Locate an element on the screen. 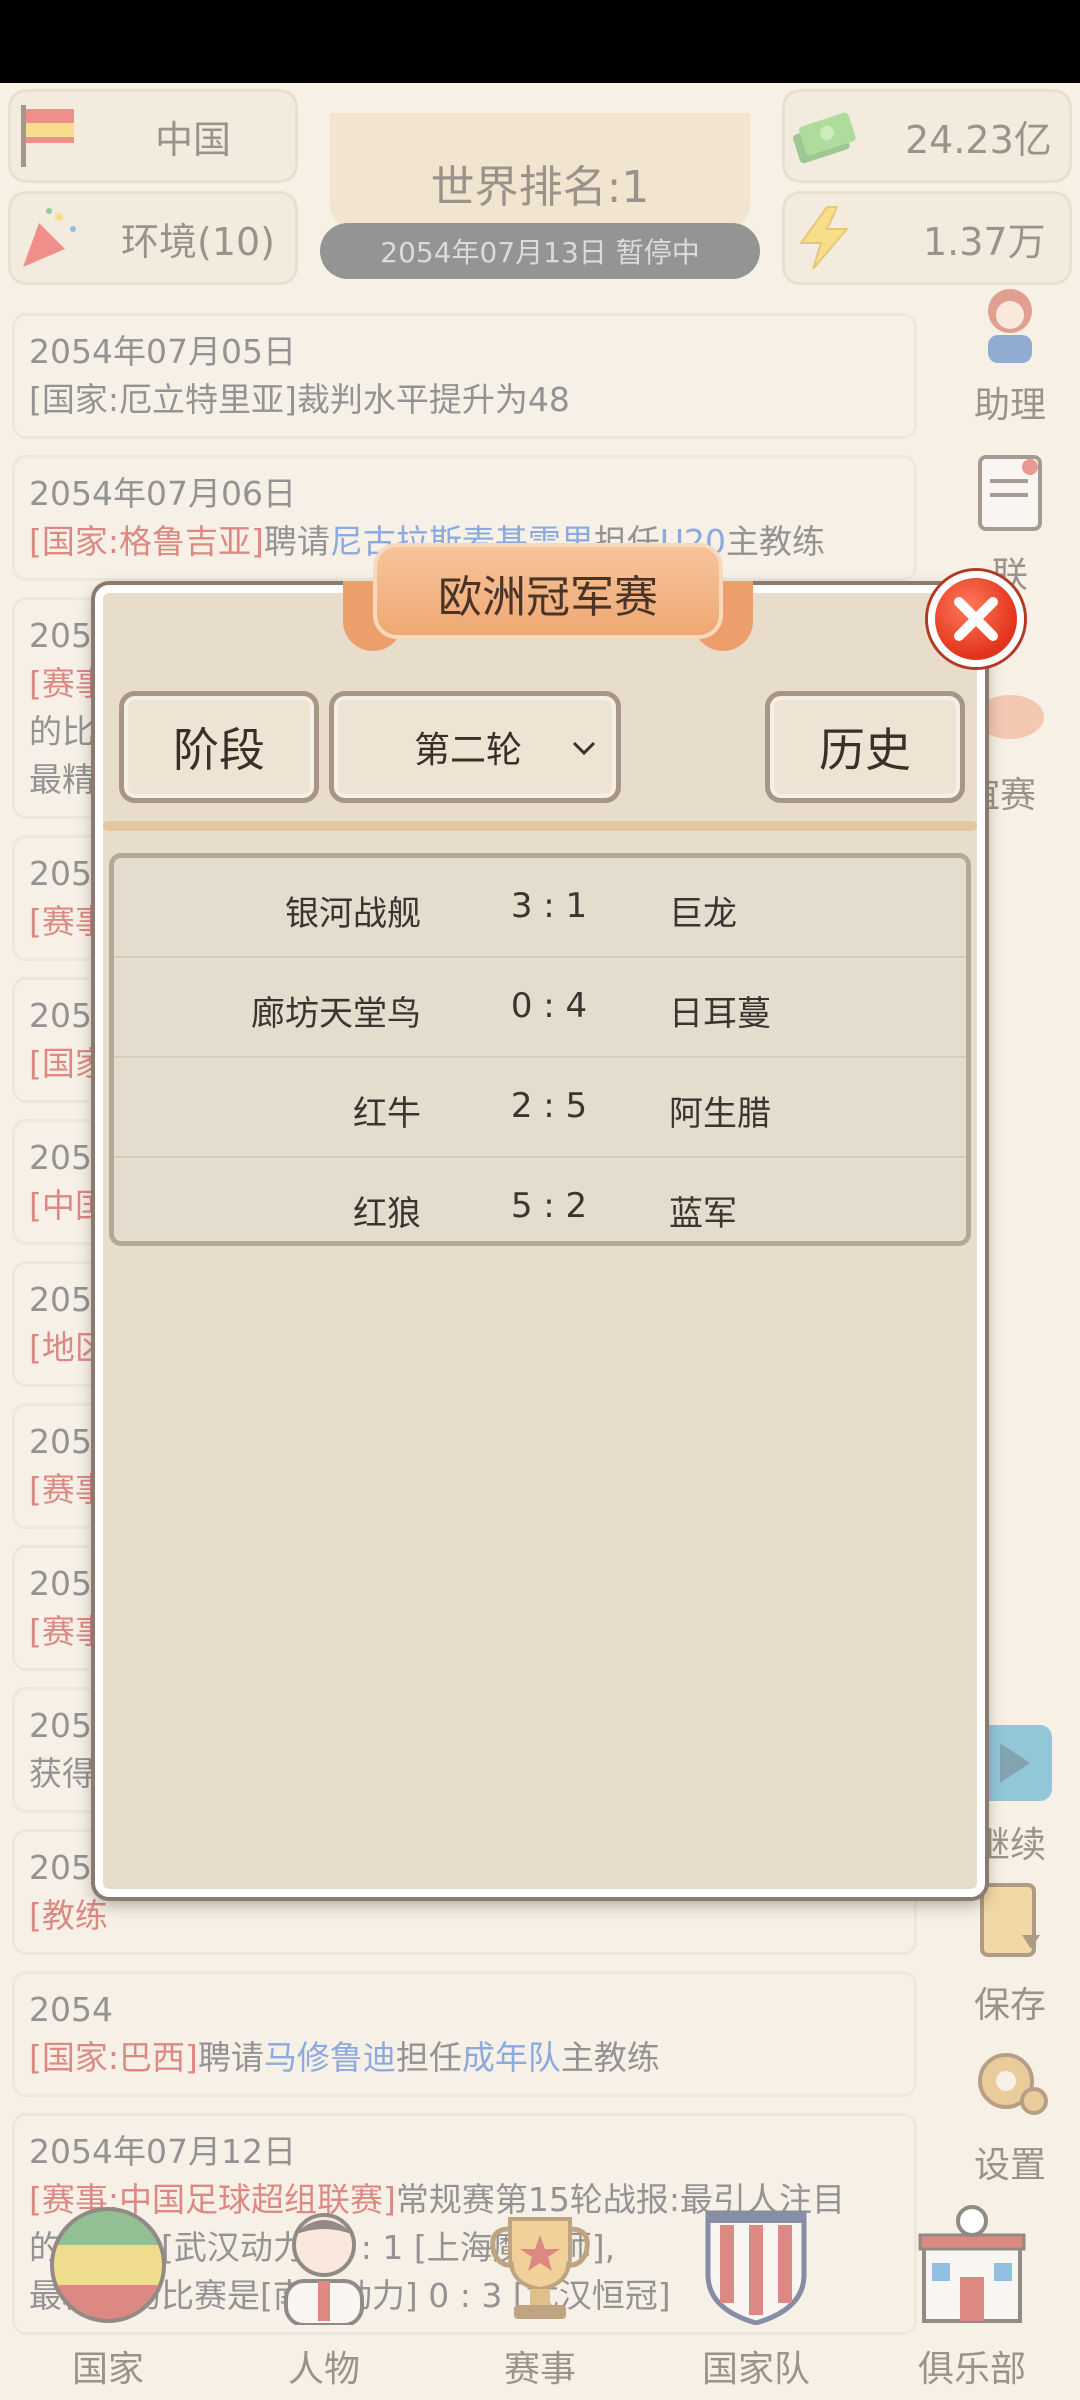 Image resolution: width=1080 pixels, height=2400 pixels. home-team: 红牛 is located at coordinates (387, 1114).